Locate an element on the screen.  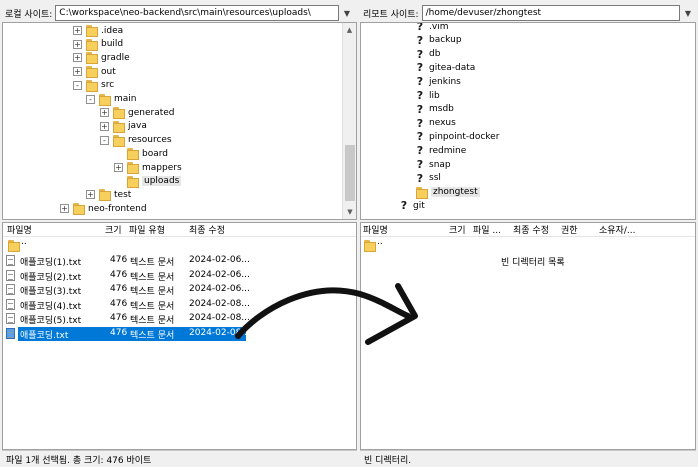
tree-item: uploads is located at coordinates (148, 181).